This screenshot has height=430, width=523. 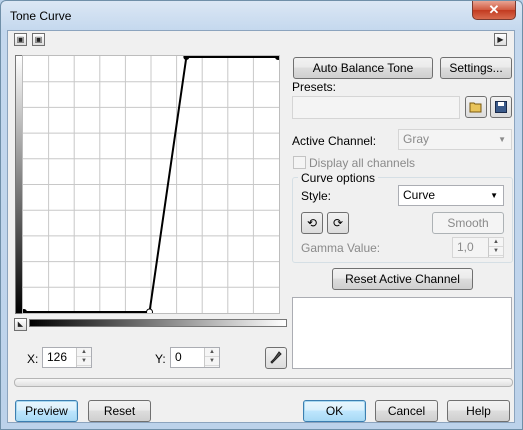 I want to click on save-preset-icon, so click(x=501, y=107).